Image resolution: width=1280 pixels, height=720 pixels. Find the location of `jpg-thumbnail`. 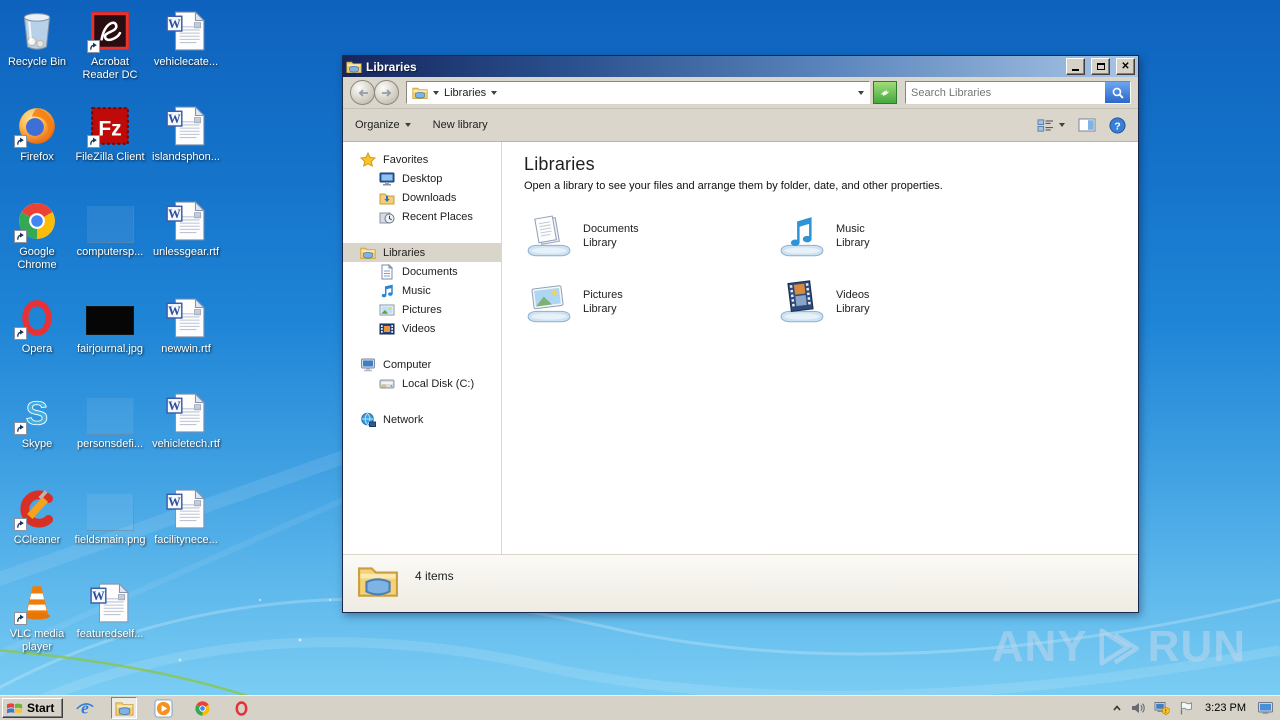

jpg-thumbnail is located at coordinates (110, 316).